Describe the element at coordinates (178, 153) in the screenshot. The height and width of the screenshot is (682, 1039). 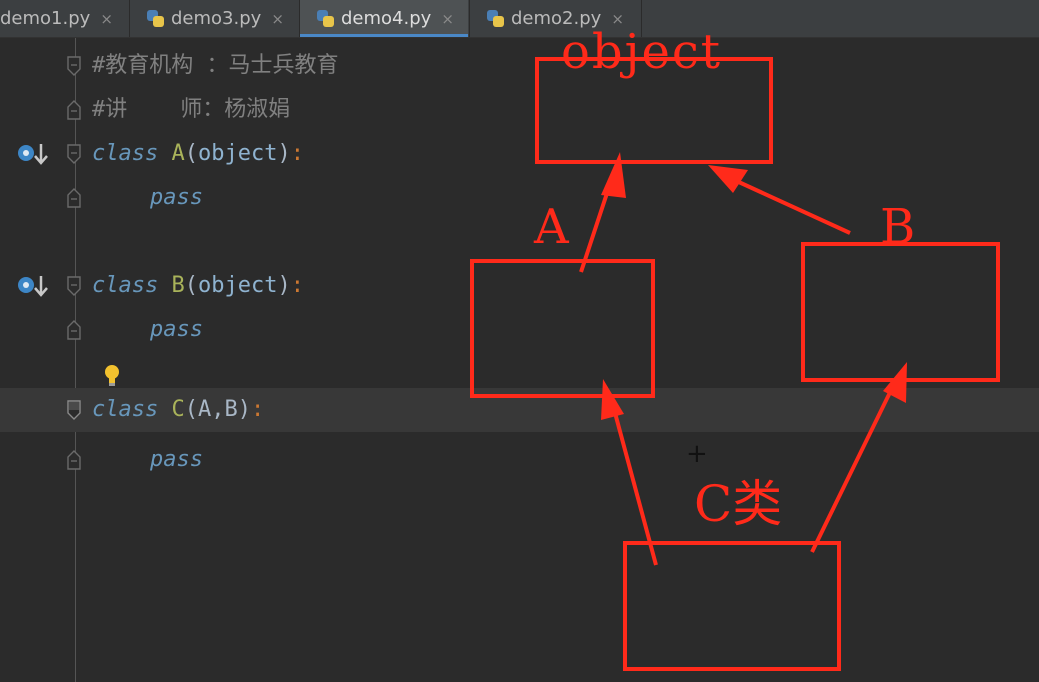
I see `class-name: A` at that location.